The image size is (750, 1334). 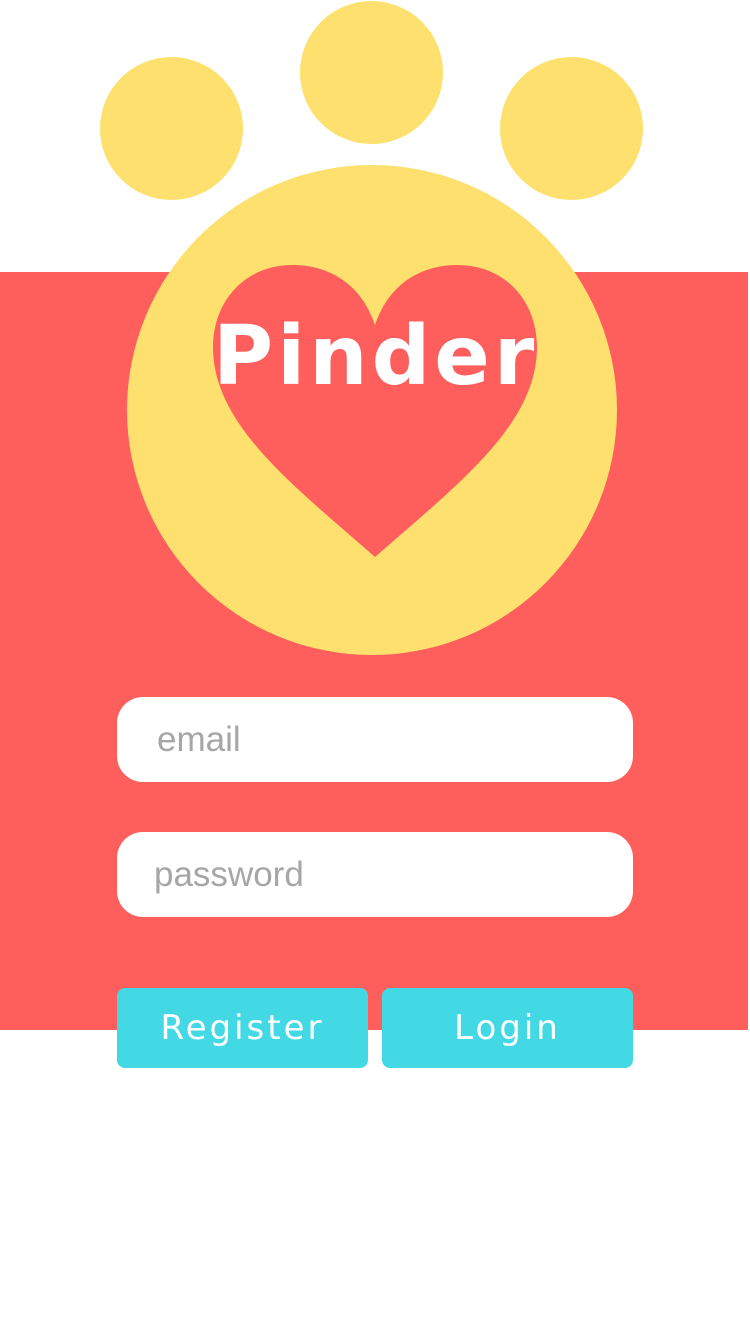 What do you see at coordinates (371, 72) in the screenshot?
I see `paw-toe-middle-icon` at bounding box center [371, 72].